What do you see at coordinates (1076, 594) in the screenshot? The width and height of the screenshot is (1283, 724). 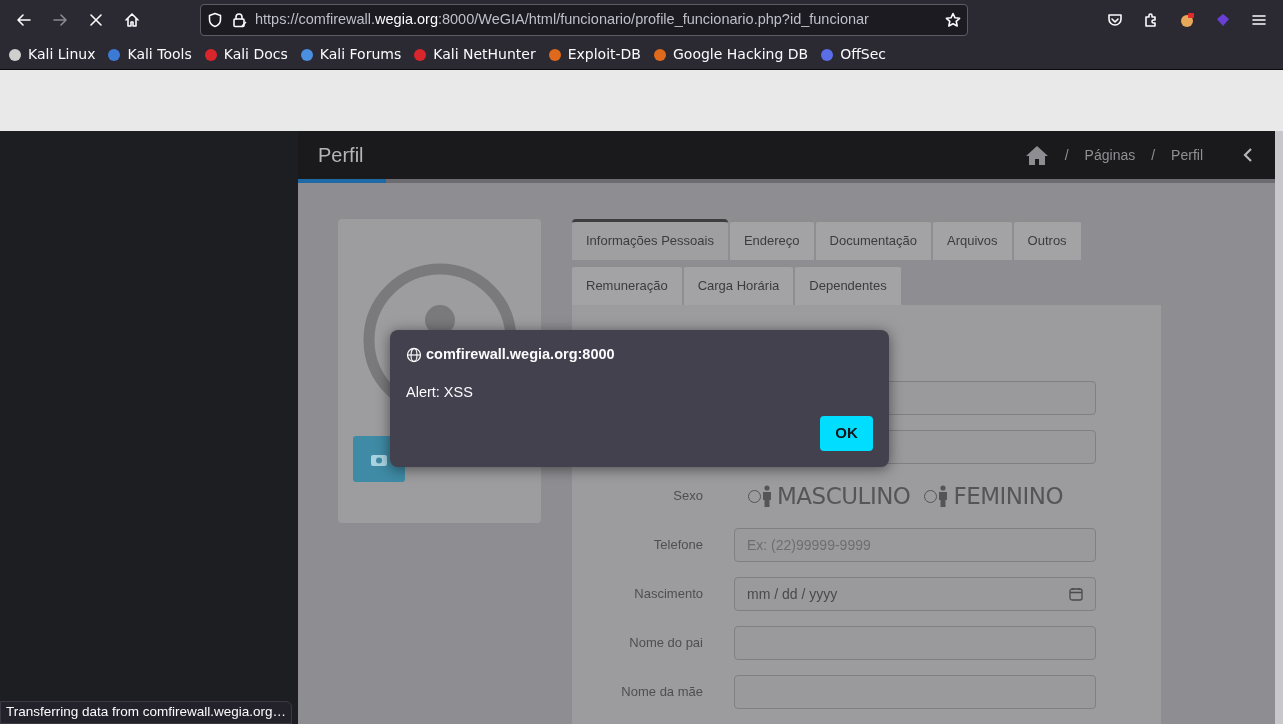 I see `calendar-icon` at bounding box center [1076, 594].